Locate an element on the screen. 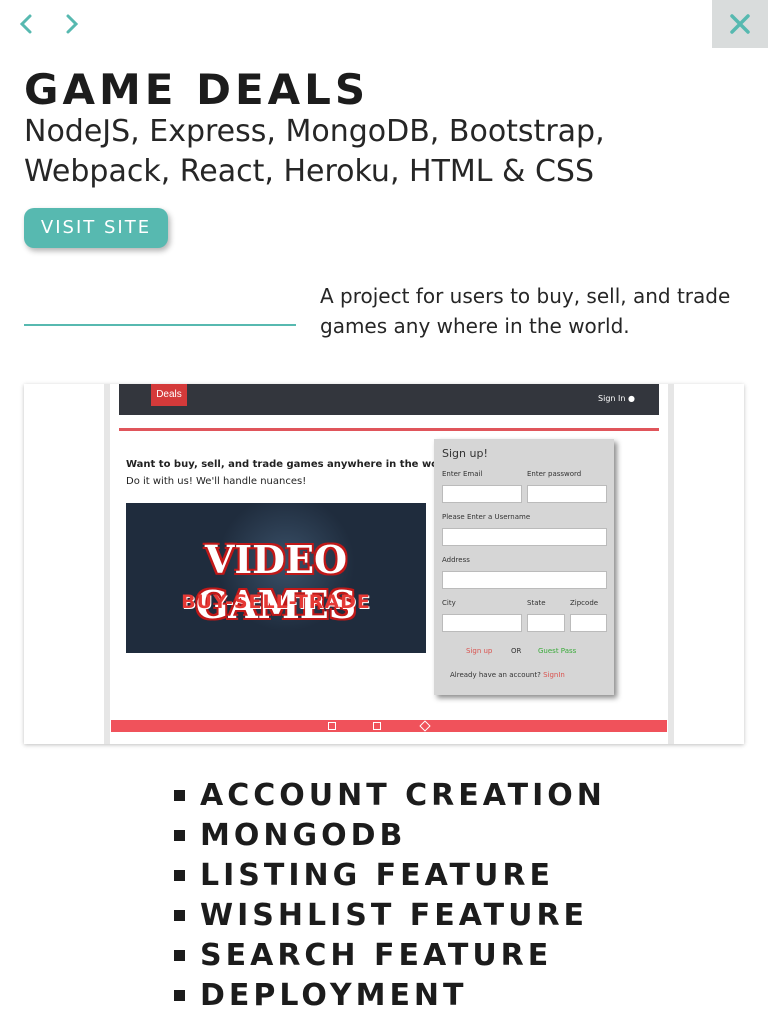  signup-link: Sign up is located at coordinates (479, 651).